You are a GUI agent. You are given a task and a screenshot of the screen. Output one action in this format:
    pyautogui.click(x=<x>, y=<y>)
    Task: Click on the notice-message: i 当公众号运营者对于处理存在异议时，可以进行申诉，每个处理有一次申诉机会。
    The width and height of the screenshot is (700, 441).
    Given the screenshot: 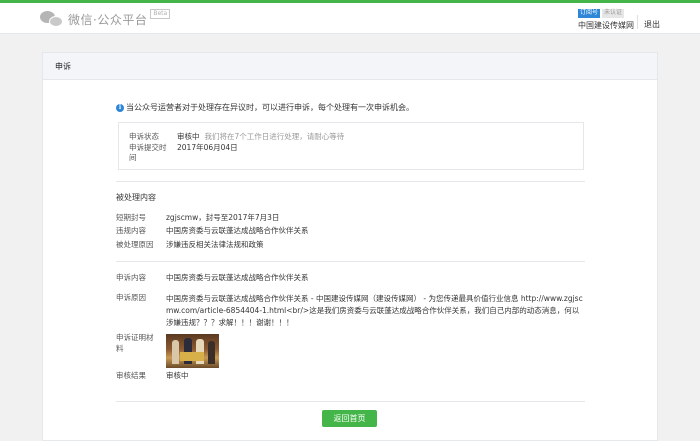 What is the action you would take?
    pyautogui.click(x=265, y=107)
    